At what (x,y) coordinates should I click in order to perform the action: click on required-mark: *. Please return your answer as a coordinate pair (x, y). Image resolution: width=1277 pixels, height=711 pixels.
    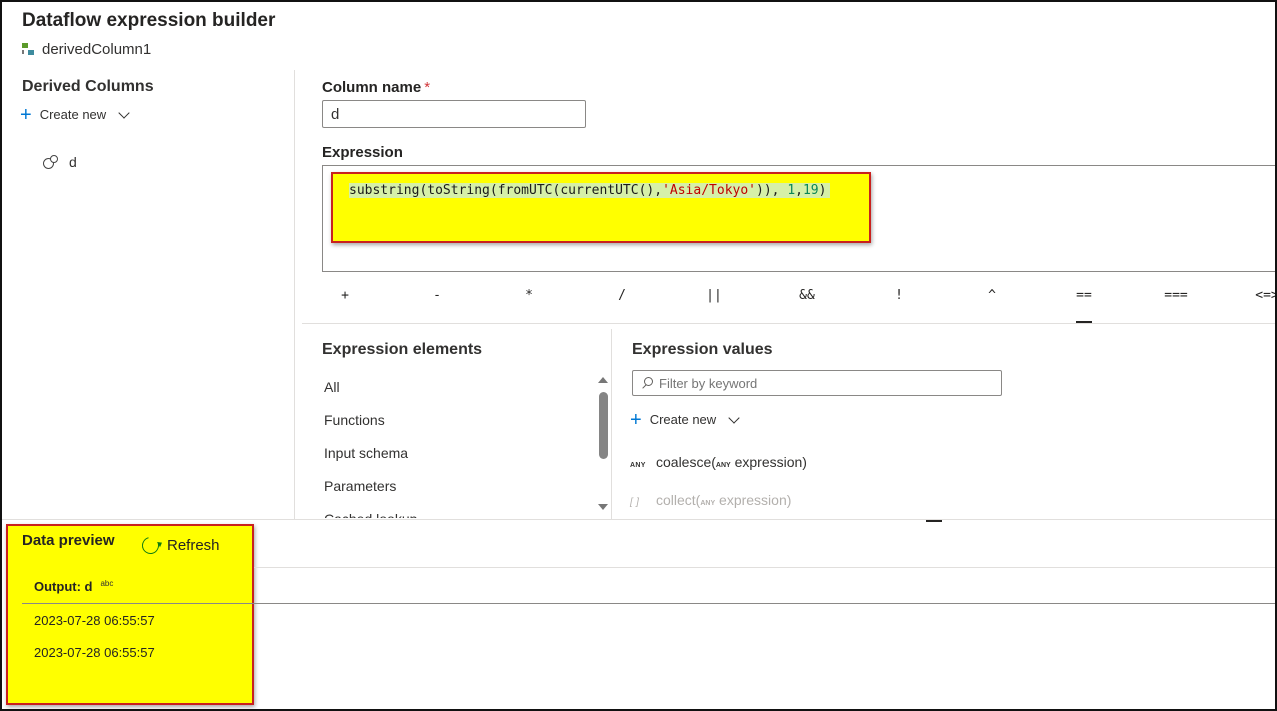
    Looking at the image, I should click on (427, 87).